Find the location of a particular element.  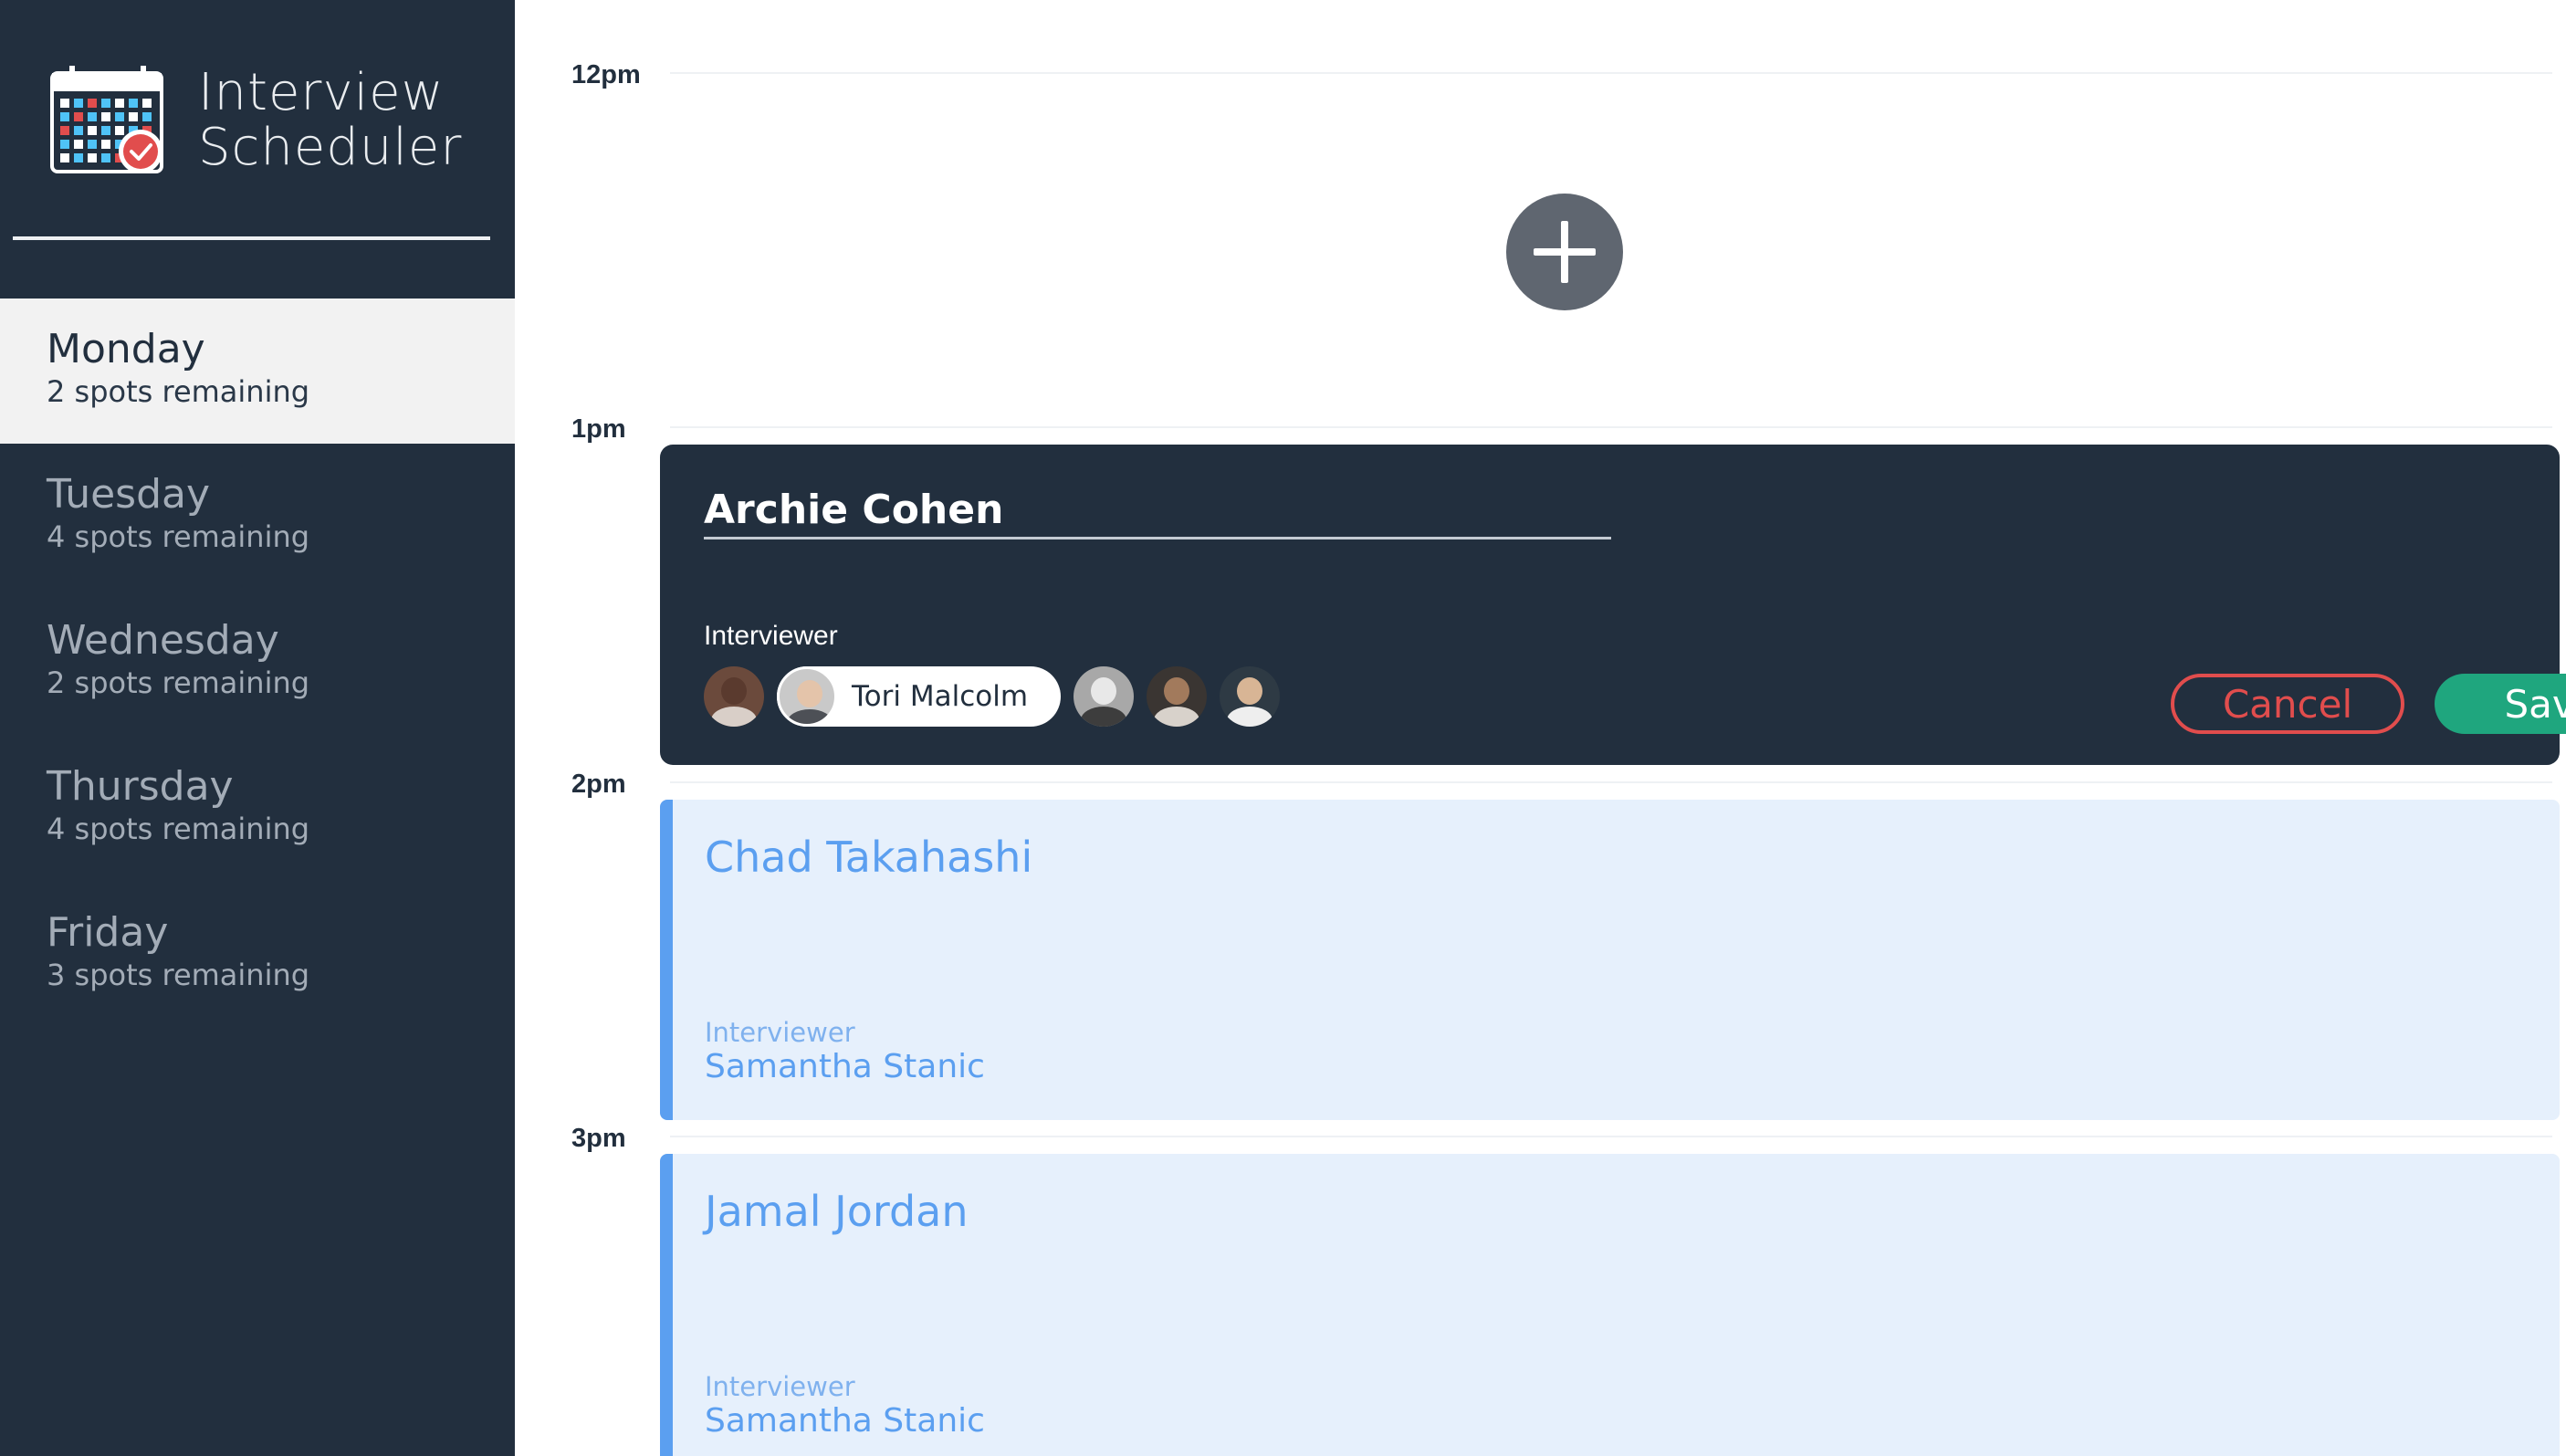

day-name: Monday is located at coordinates (126, 349).